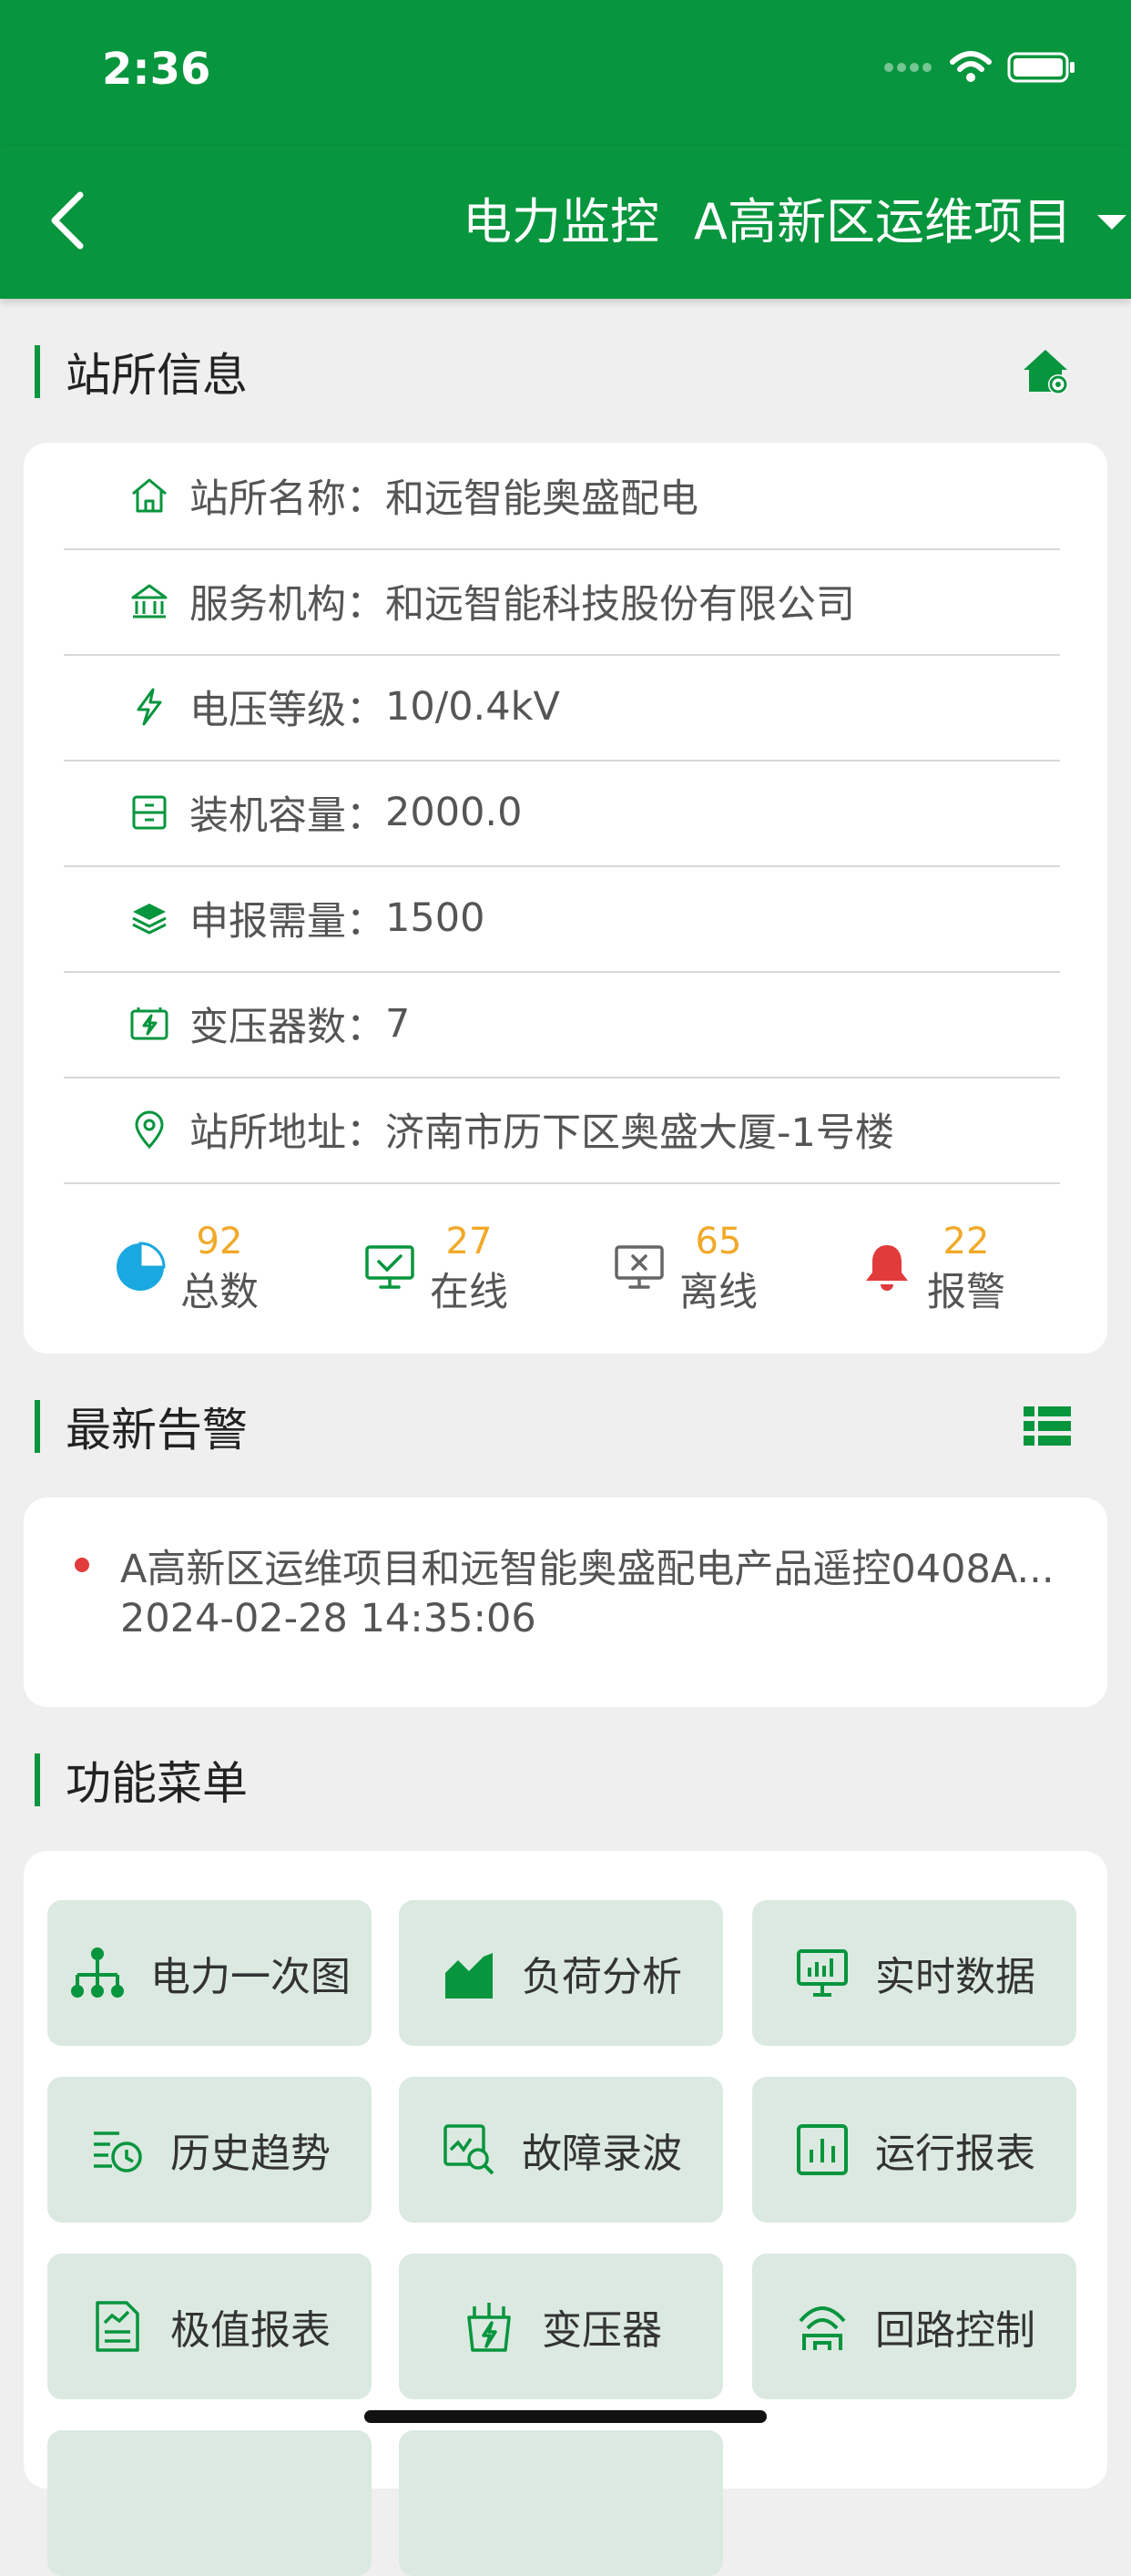 The width and height of the screenshot is (1131, 2576). Describe the element at coordinates (980, 67) in the screenshot. I see `status-icons` at that location.